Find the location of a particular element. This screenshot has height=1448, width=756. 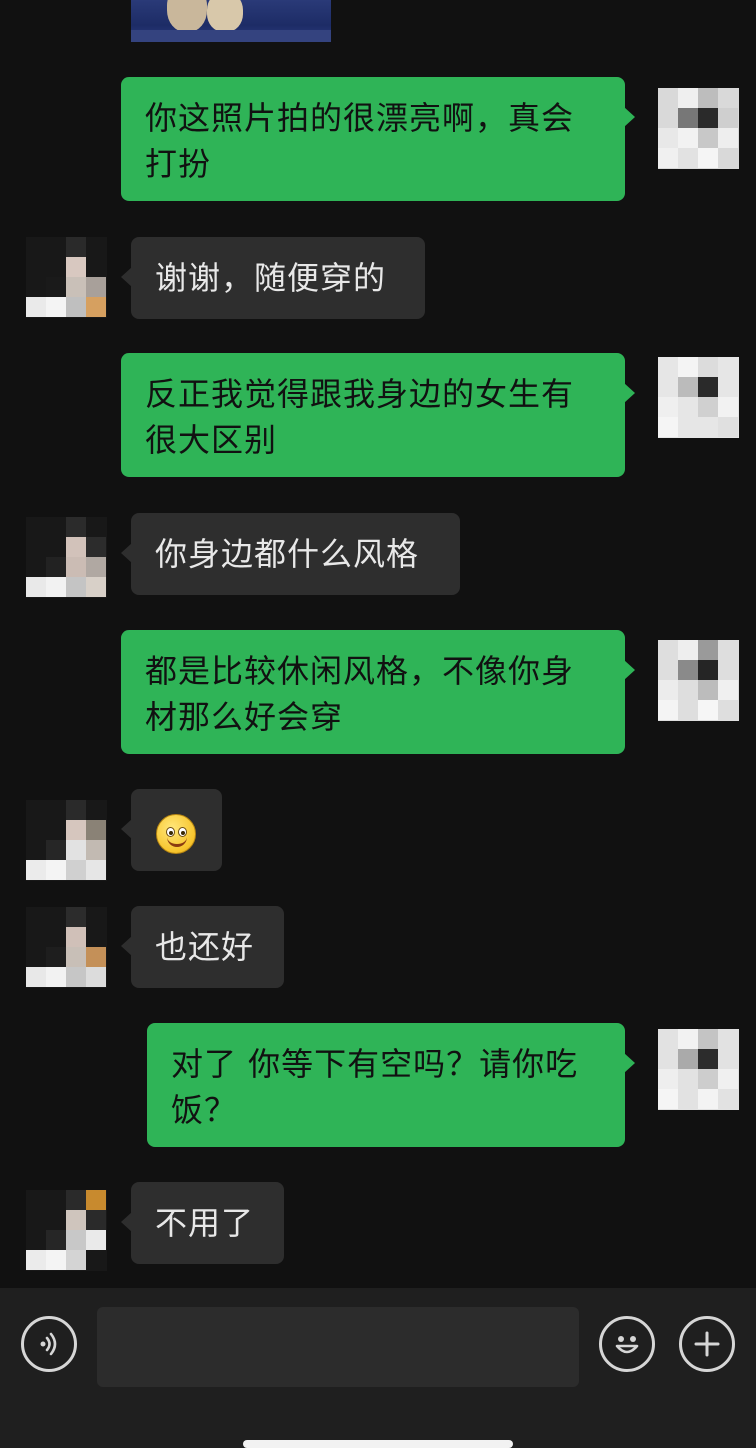

emoji-icon-glyph is located at coordinates (627, 1345).